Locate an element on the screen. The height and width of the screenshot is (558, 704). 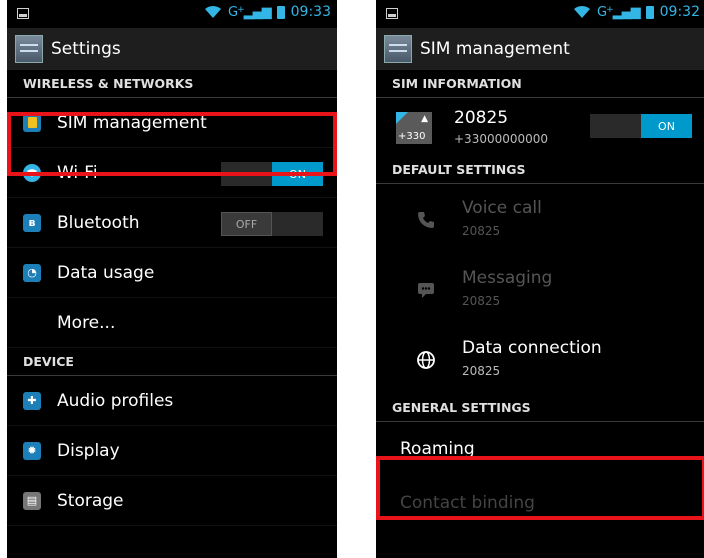
settings-item-label: Data usage is located at coordinates (106, 272).